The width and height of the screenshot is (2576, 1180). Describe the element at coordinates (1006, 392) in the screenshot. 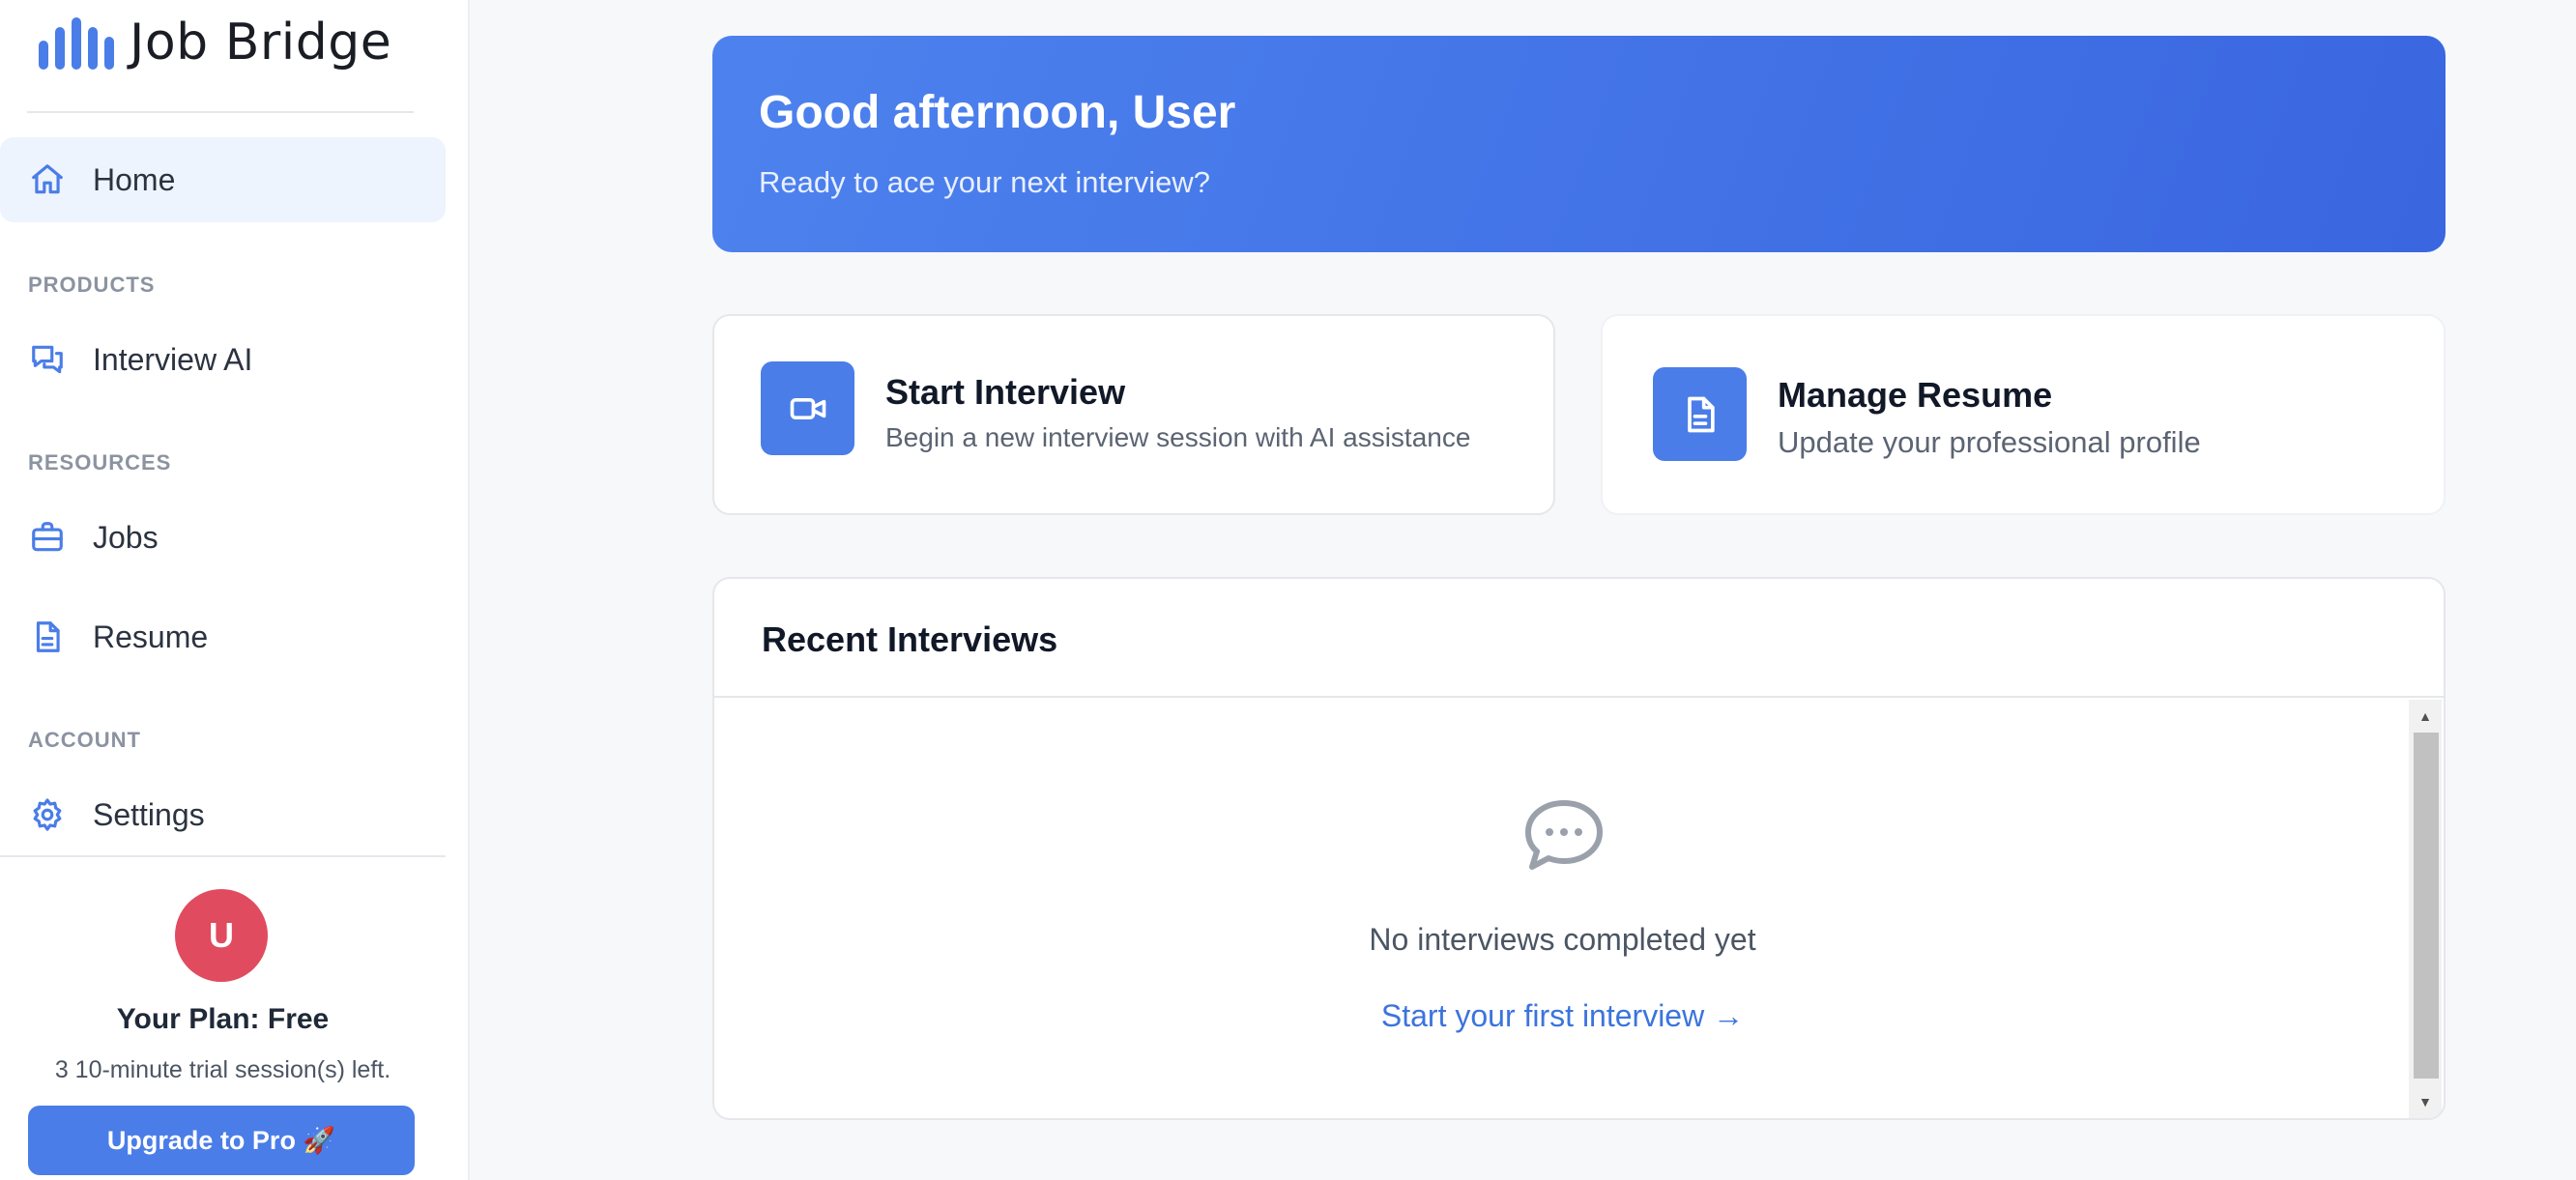

I see `card-title: Start Interview` at that location.